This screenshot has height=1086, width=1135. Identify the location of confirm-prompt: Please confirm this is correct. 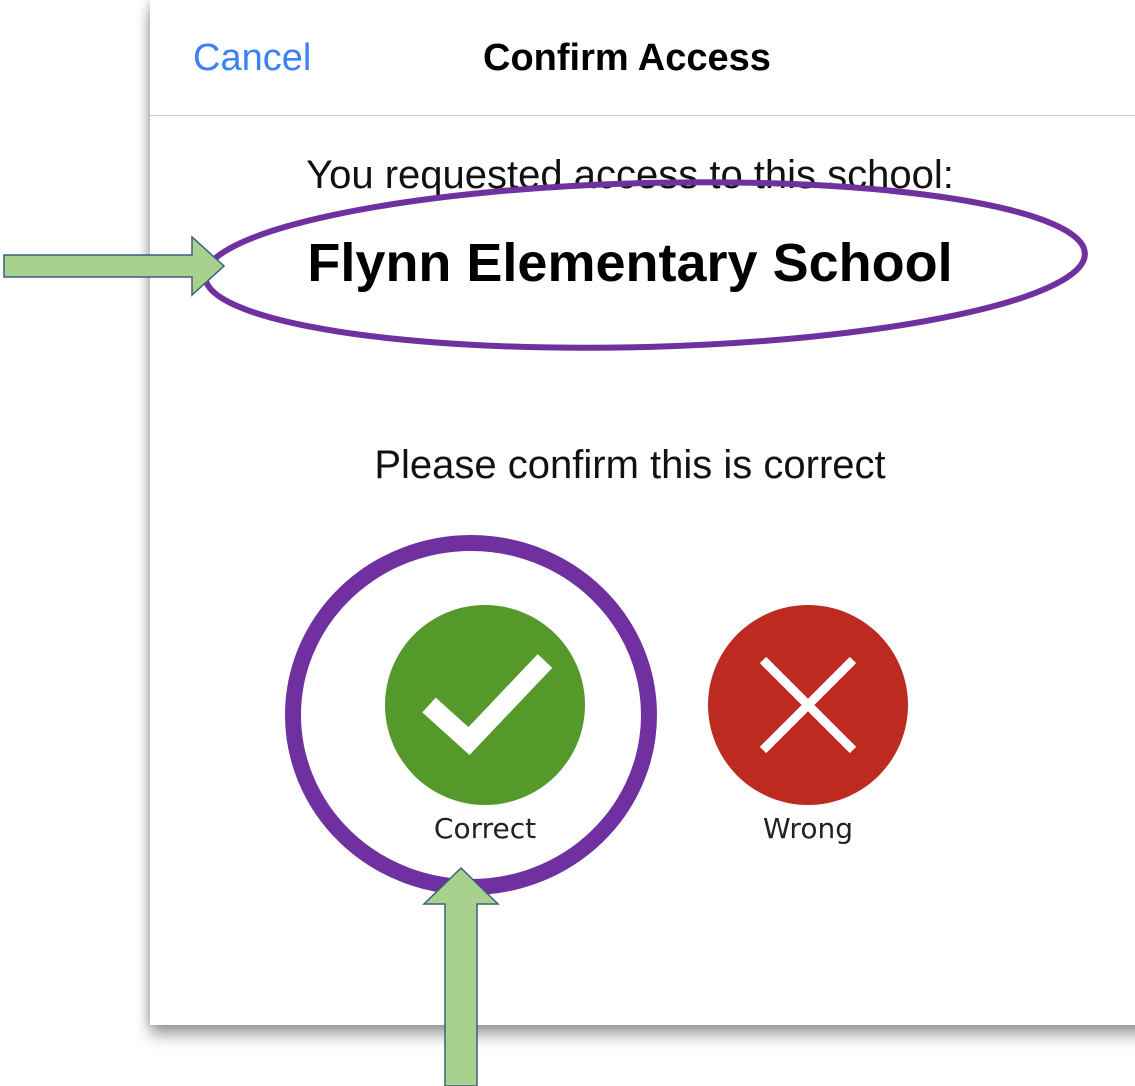
(630, 465).